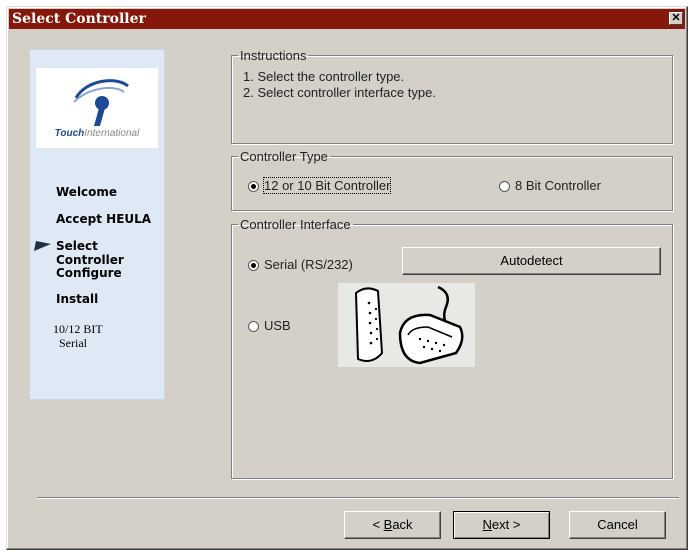  What do you see at coordinates (89, 273) in the screenshot?
I see `step-configure: Configure` at bounding box center [89, 273].